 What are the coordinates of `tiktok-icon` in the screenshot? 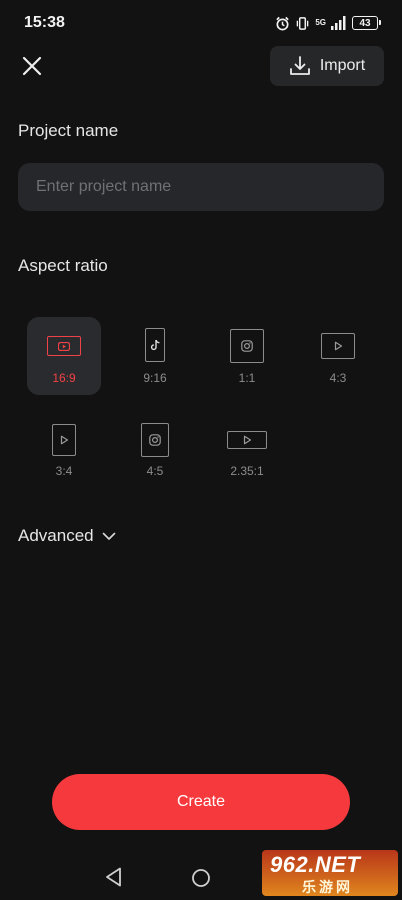 It's located at (154, 345).